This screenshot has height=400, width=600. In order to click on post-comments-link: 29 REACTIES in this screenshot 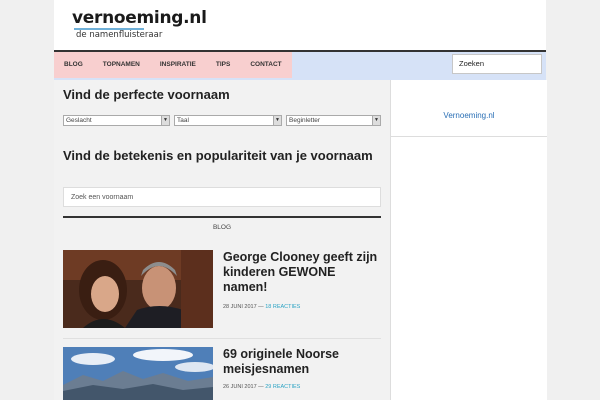, I will do `click(282, 387)`.